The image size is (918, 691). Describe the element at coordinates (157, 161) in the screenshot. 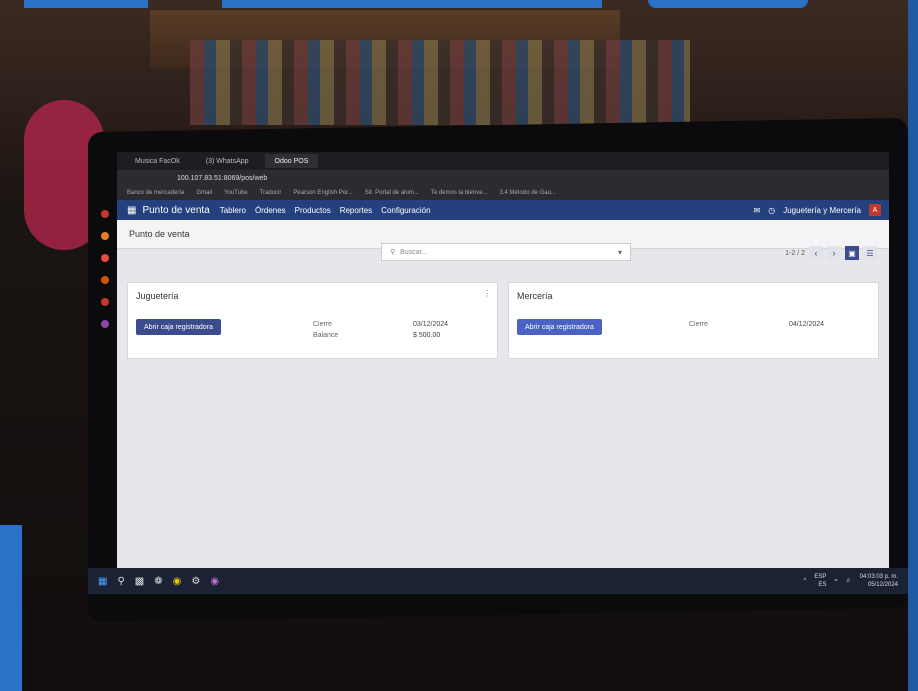

I see `browser-tab: Musica FacOk` at that location.